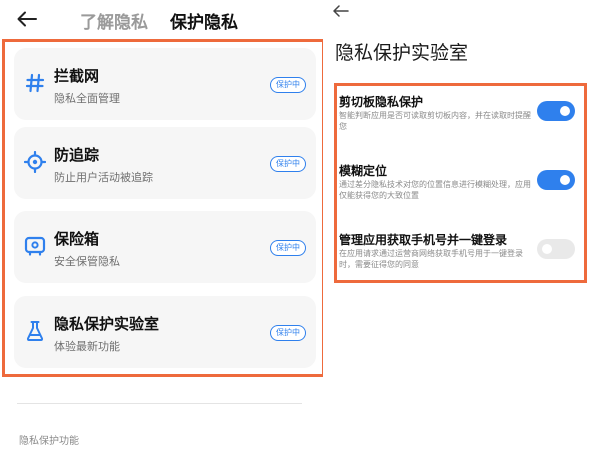  Describe the element at coordinates (77, 239) in the screenshot. I see `card-title: 保险箱` at that location.